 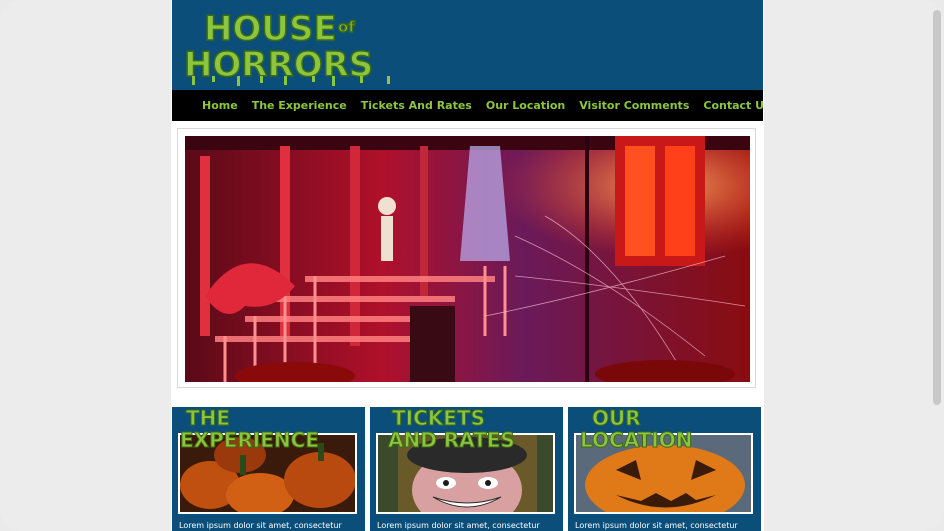 What do you see at coordinates (208, 418) in the screenshot?
I see `svg-text: THE` at bounding box center [208, 418].